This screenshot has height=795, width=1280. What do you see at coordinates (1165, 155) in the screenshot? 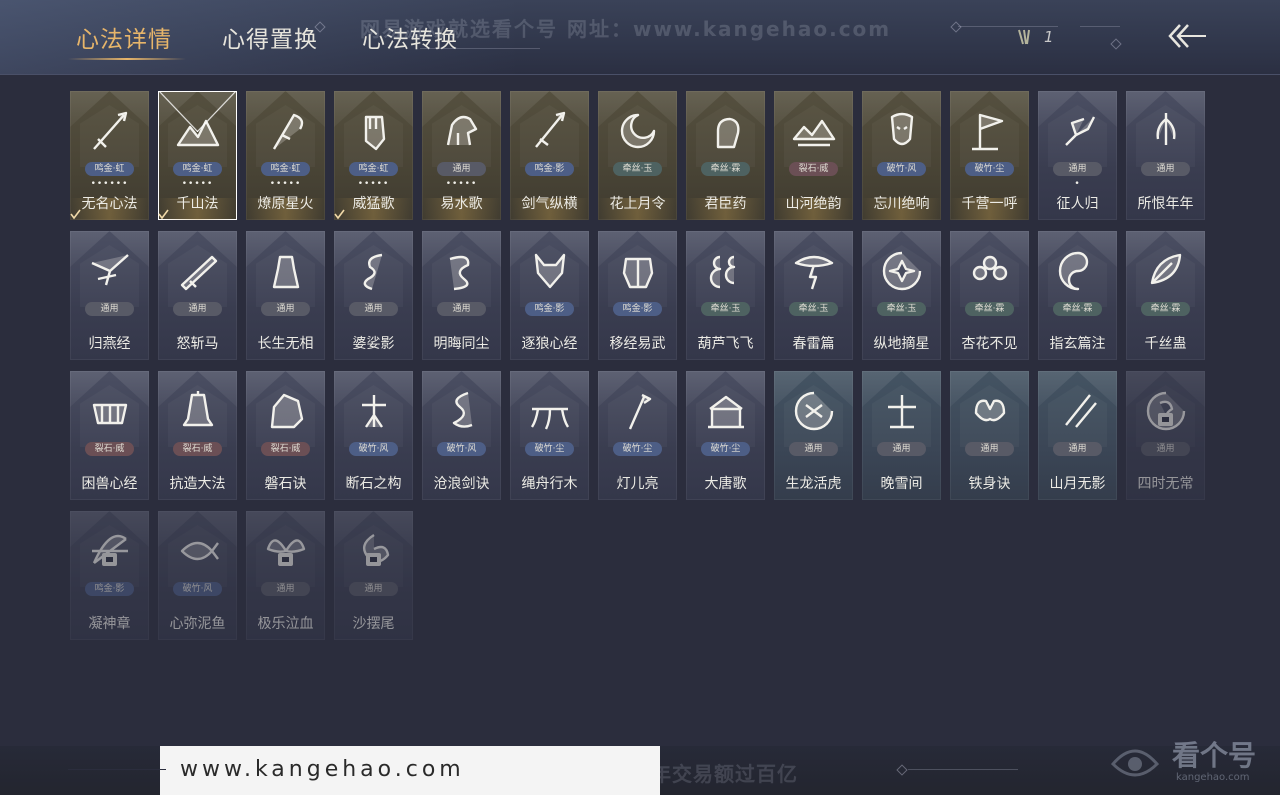
I see `xinfa-card: 通用 所恨年年` at bounding box center [1165, 155].